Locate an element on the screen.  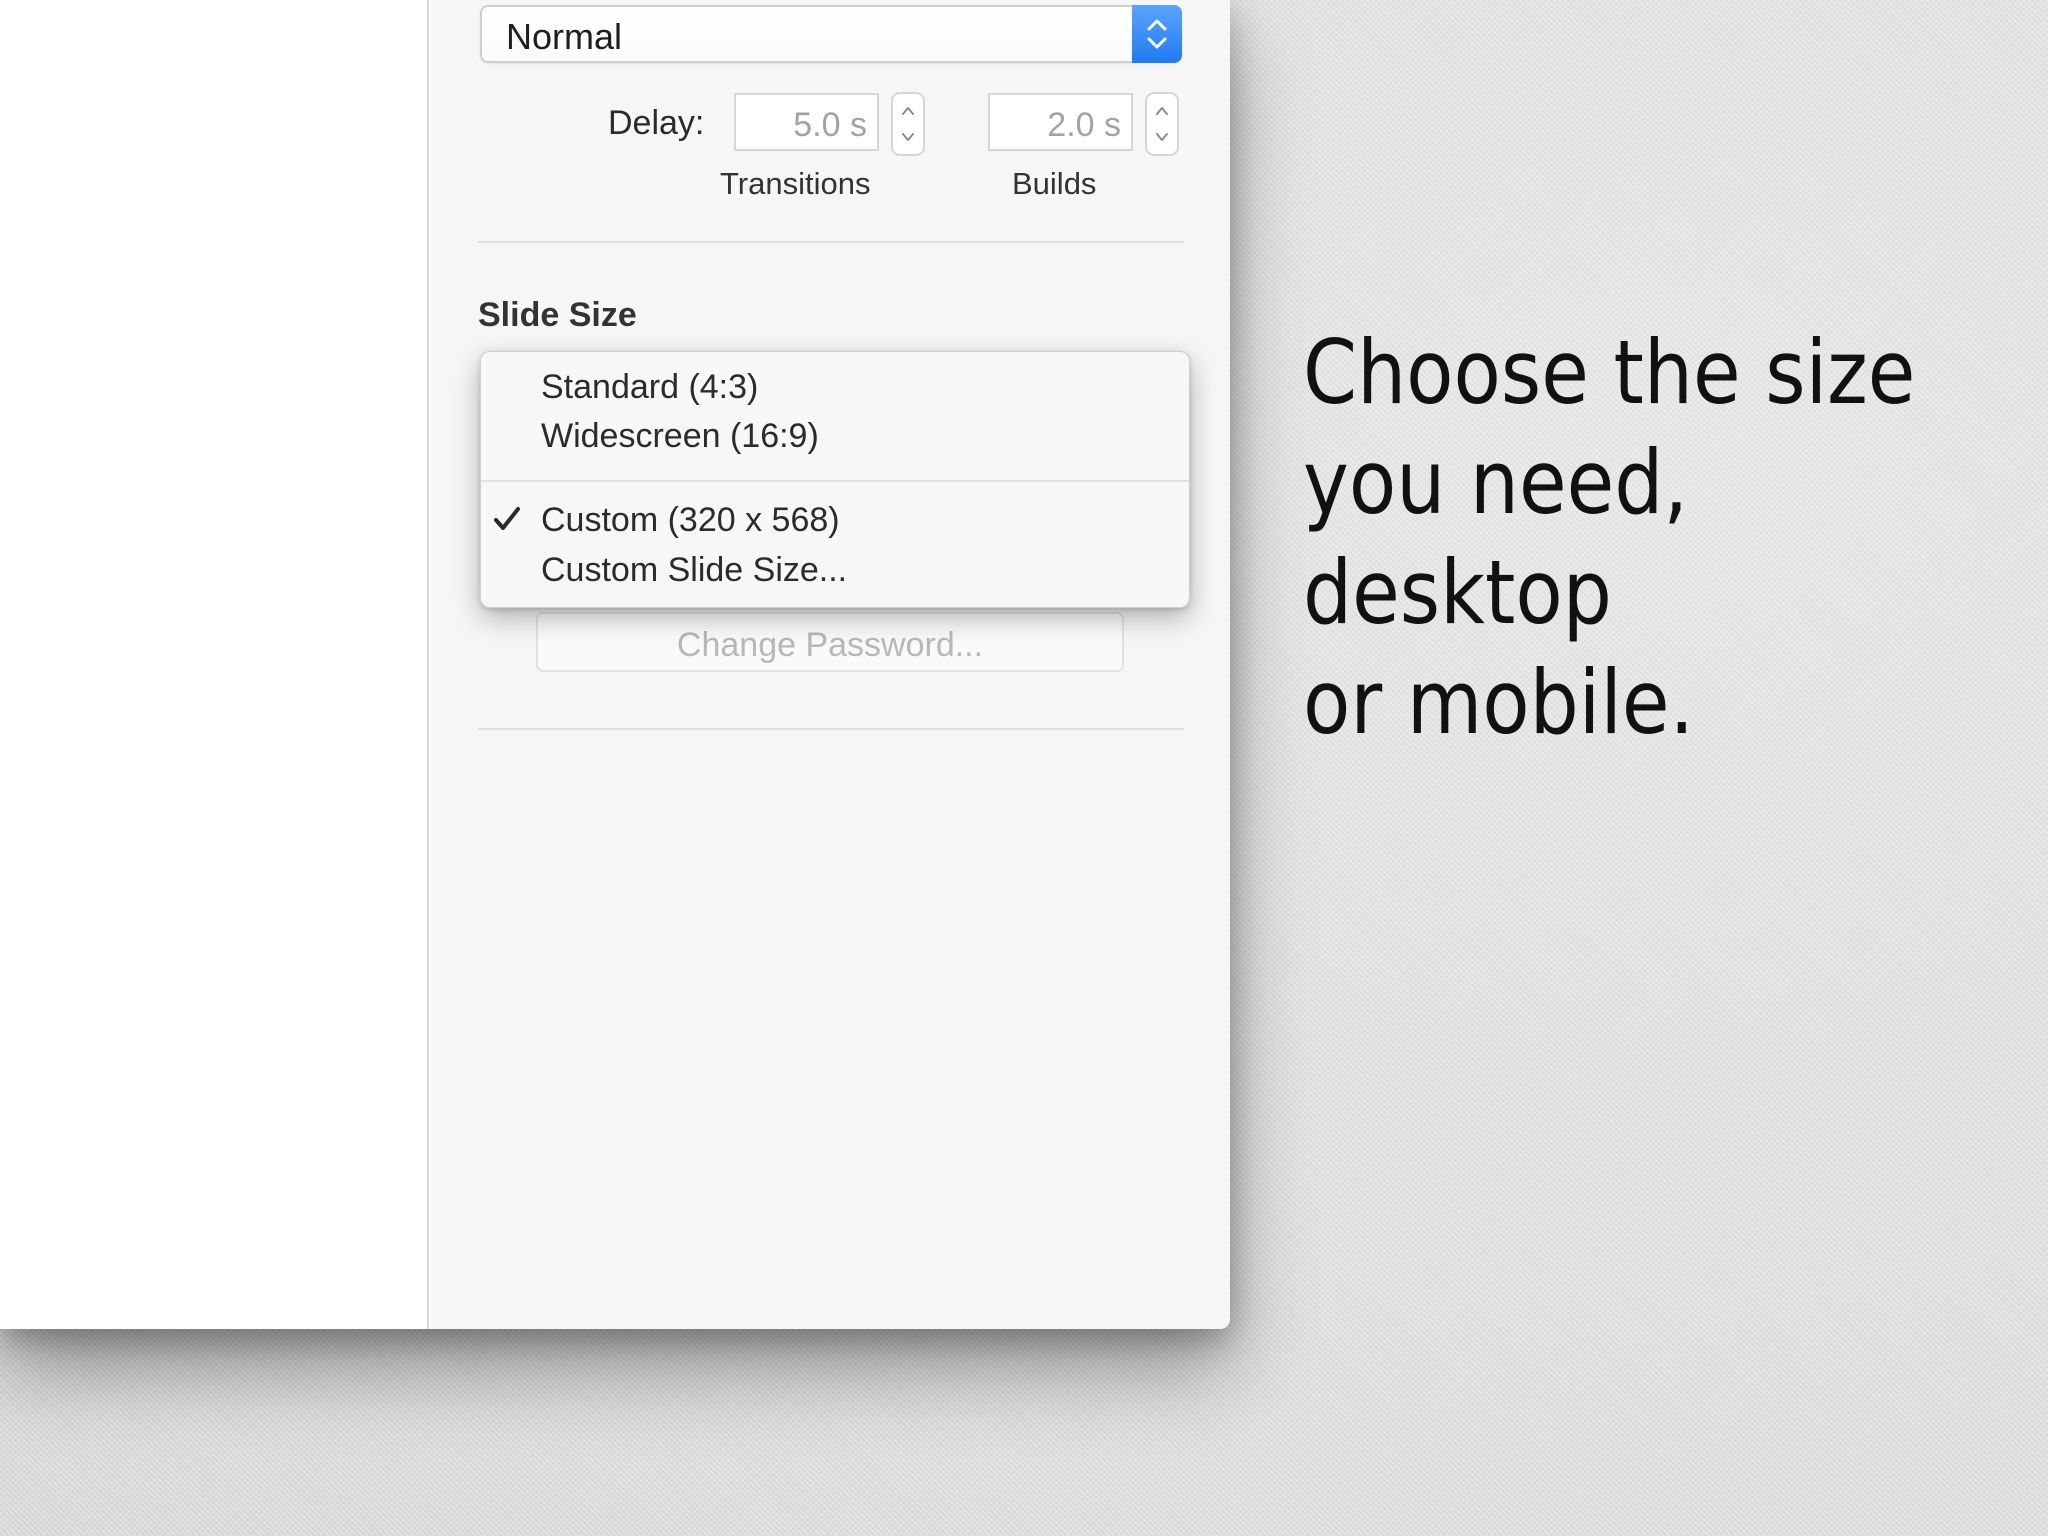
builds-delay-field: 2.0 s is located at coordinates (1060, 122).